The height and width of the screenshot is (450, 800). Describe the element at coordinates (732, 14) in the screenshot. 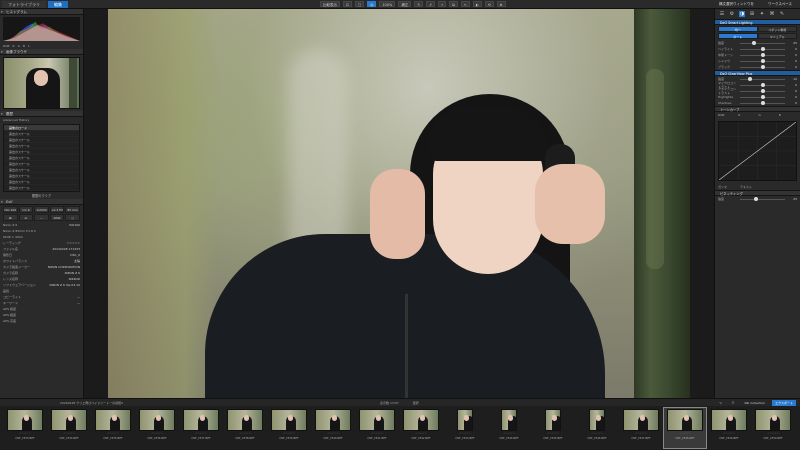

I see `gear-icon: ⚙` at that location.